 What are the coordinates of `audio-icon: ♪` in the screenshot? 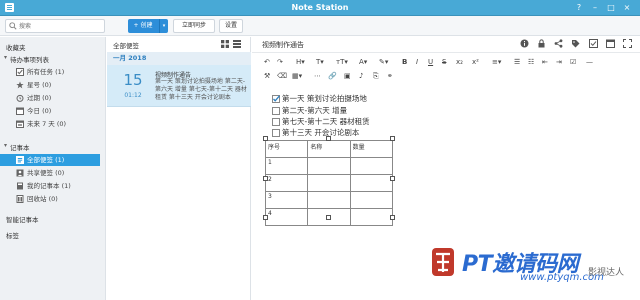 It's located at (361, 76).